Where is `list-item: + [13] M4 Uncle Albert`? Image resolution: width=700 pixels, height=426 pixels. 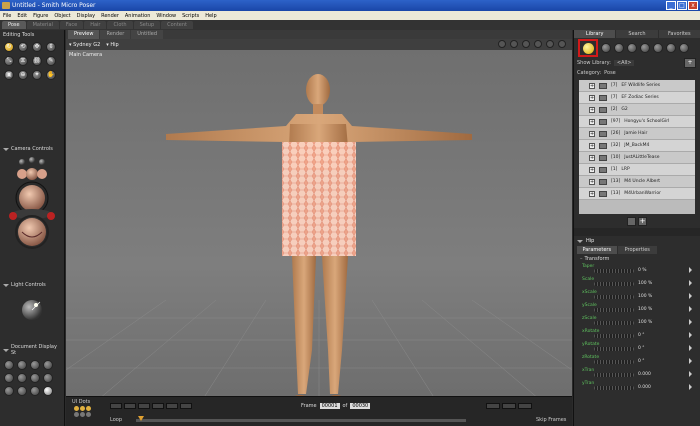 list-item: + [13] M4 Uncle Albert is located at coordinates (637, 182).